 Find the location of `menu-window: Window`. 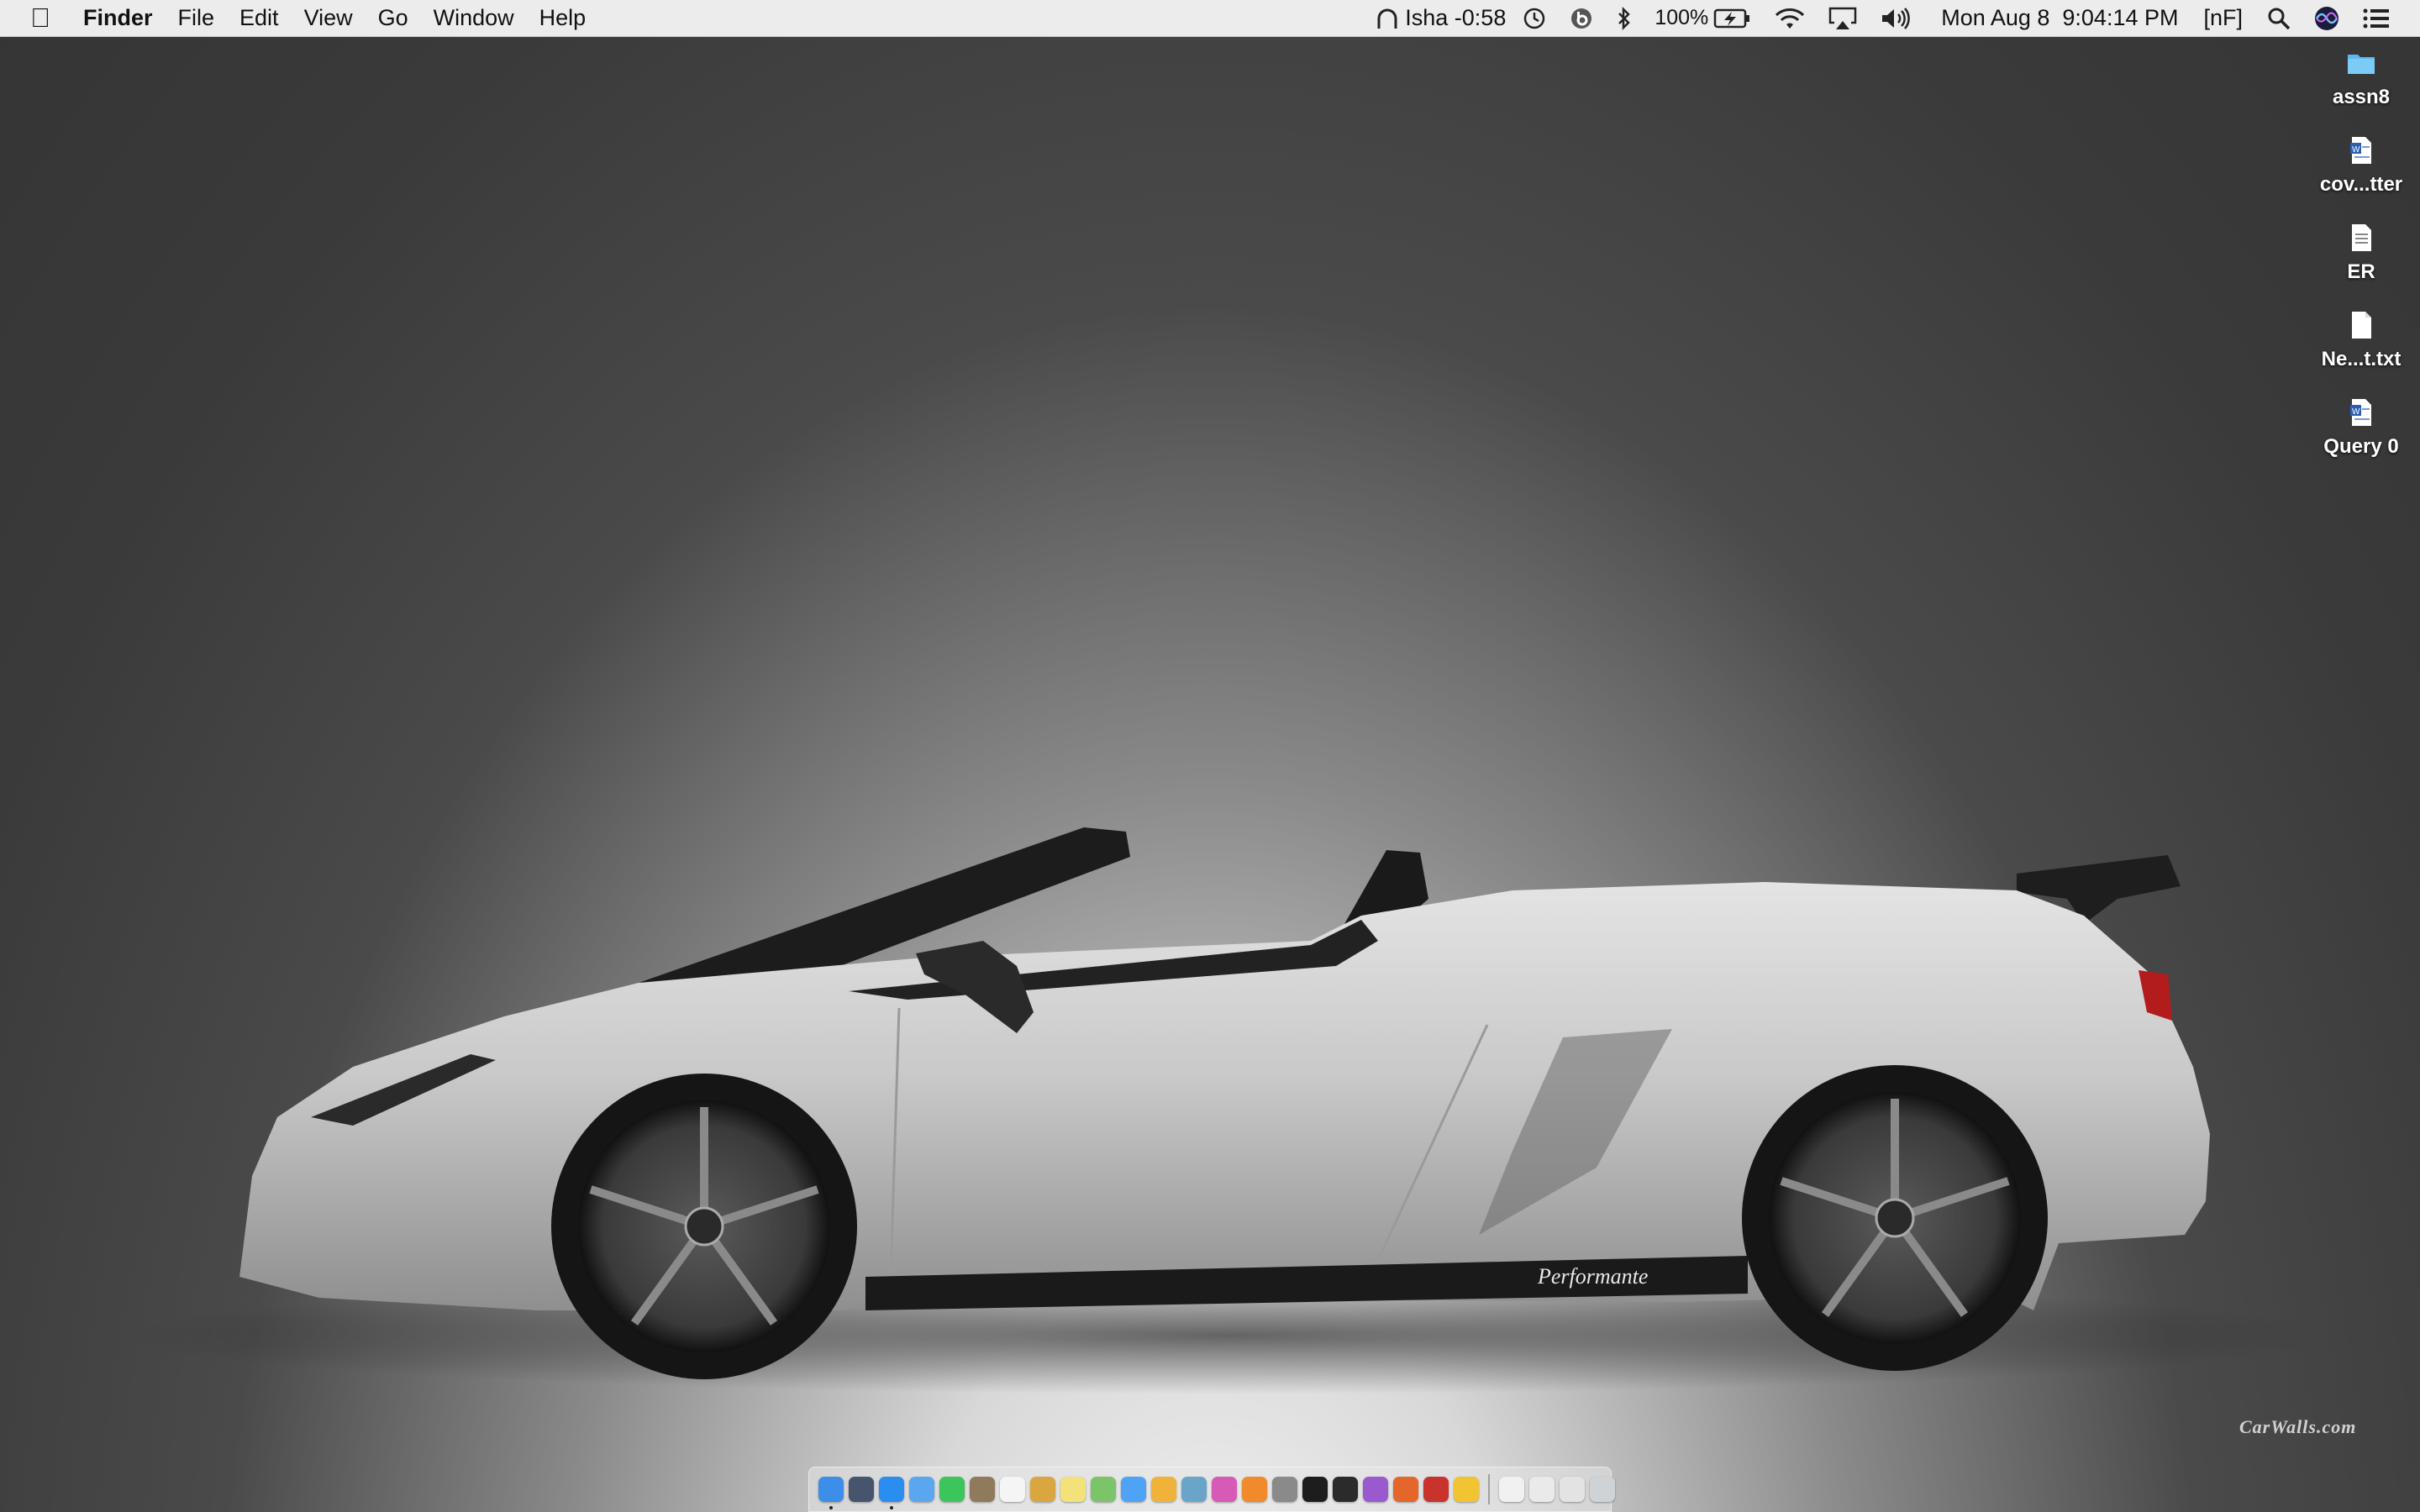

menu-window: Window is located at coordinates (474, 18).